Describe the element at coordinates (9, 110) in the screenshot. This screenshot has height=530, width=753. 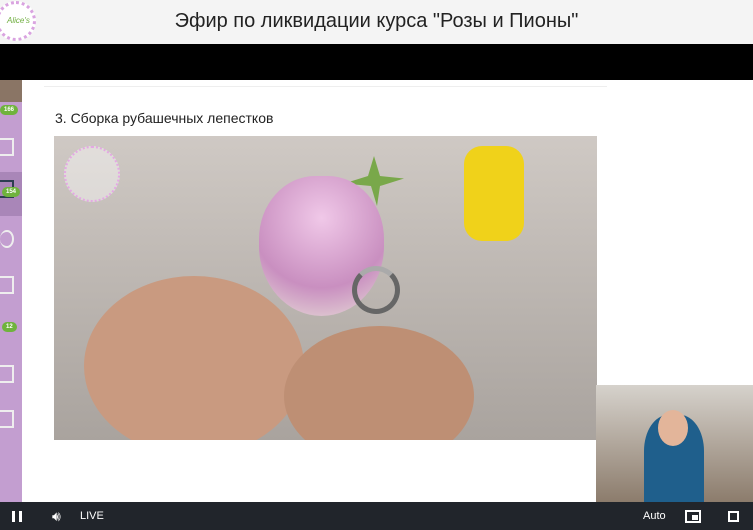
I see `badge: 166` at that location.